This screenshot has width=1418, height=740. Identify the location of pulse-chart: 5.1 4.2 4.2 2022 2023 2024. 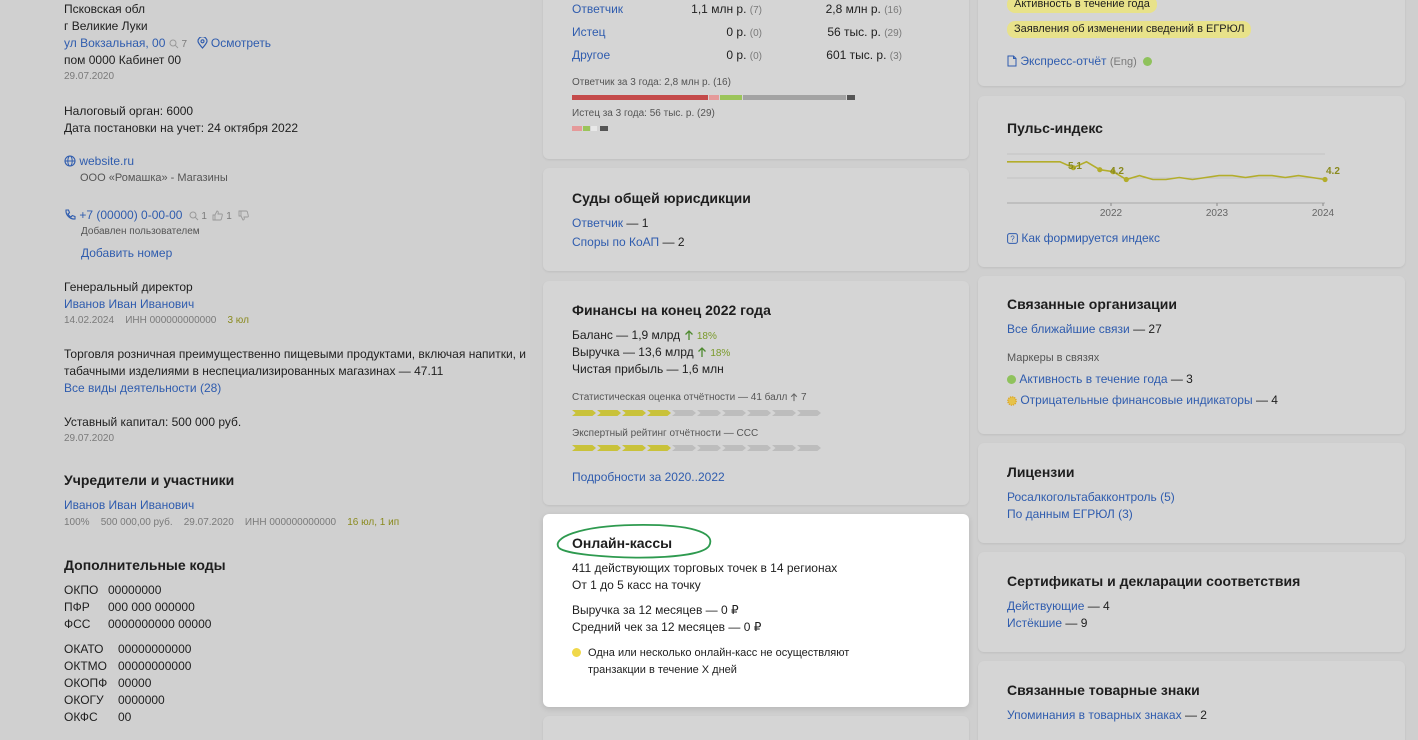
(1177, 183).